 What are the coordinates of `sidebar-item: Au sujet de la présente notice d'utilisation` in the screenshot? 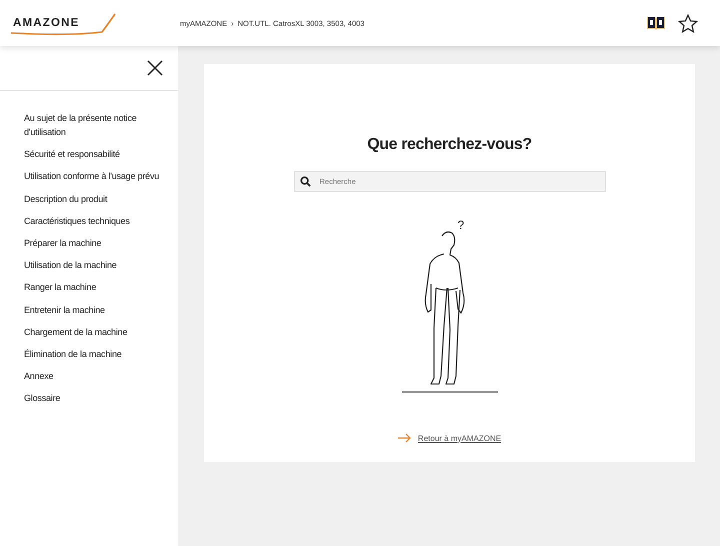 It's located at (97, 125).